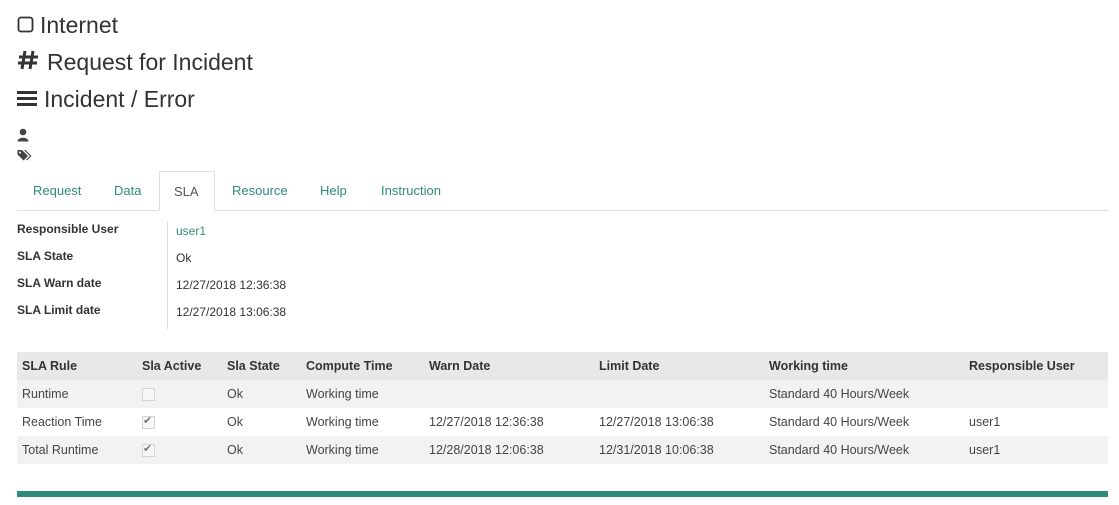 The height and width of the screenshot is (505, 1119). Describe the element at coordinates (57, 190) in the screenshot. I see `tab-request: Request` at that location.